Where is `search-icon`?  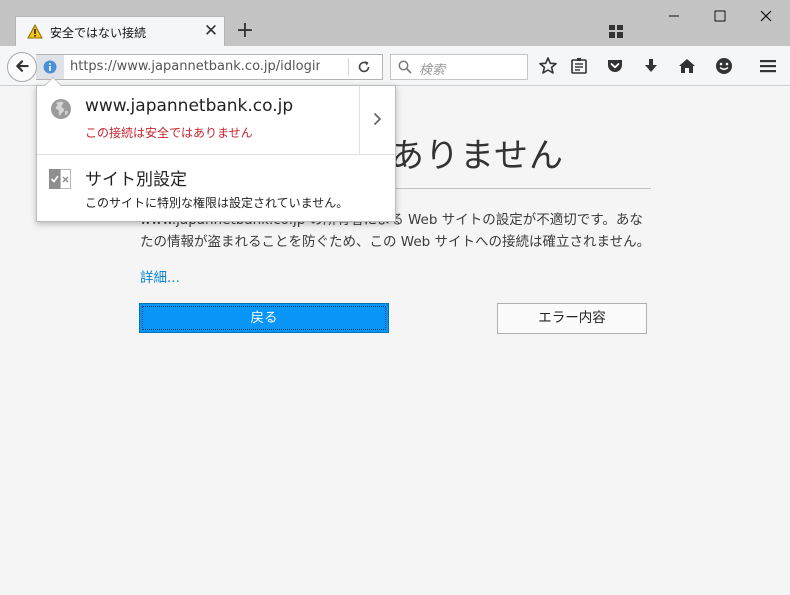
search-icon is located at coordinates (405, 67).